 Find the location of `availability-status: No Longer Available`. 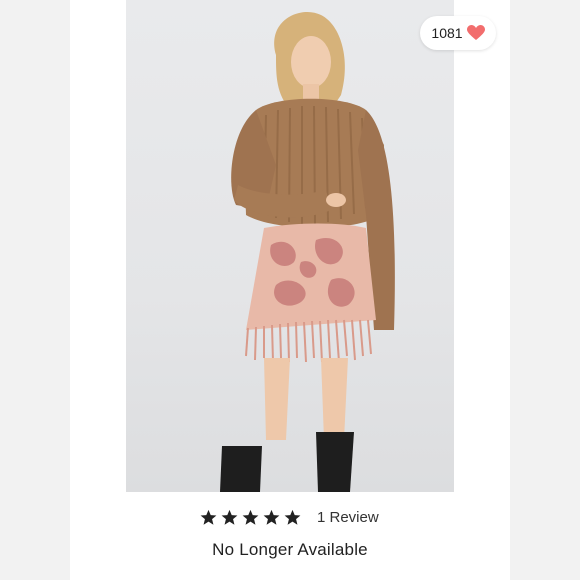

availability-status: No Longer Available is located at coordinates (290, 549).